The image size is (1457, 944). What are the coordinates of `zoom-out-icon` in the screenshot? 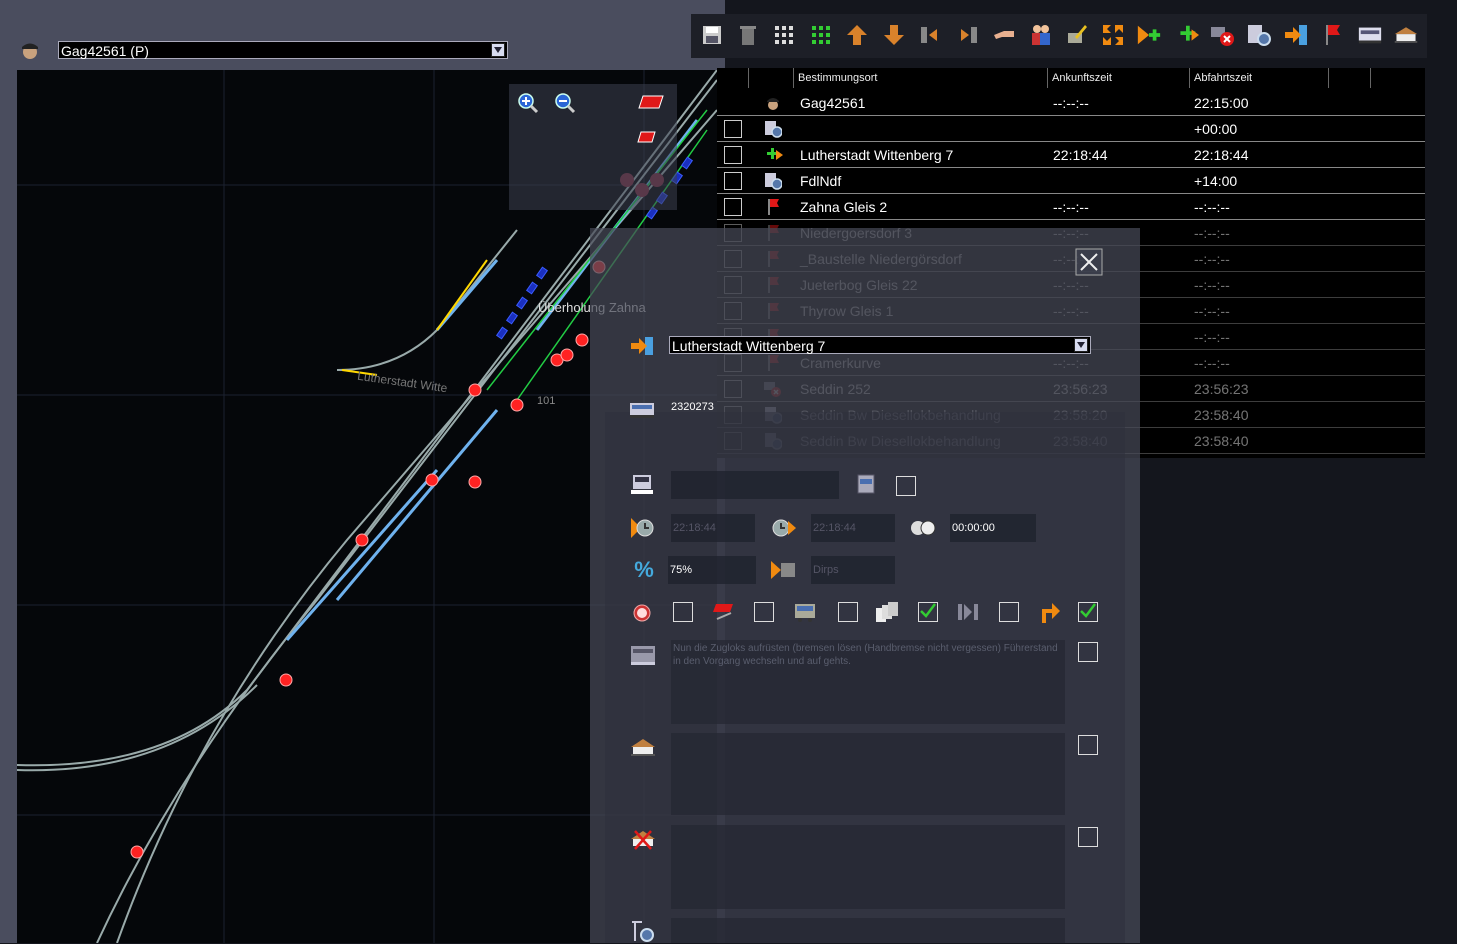 It's located at (565, 103).